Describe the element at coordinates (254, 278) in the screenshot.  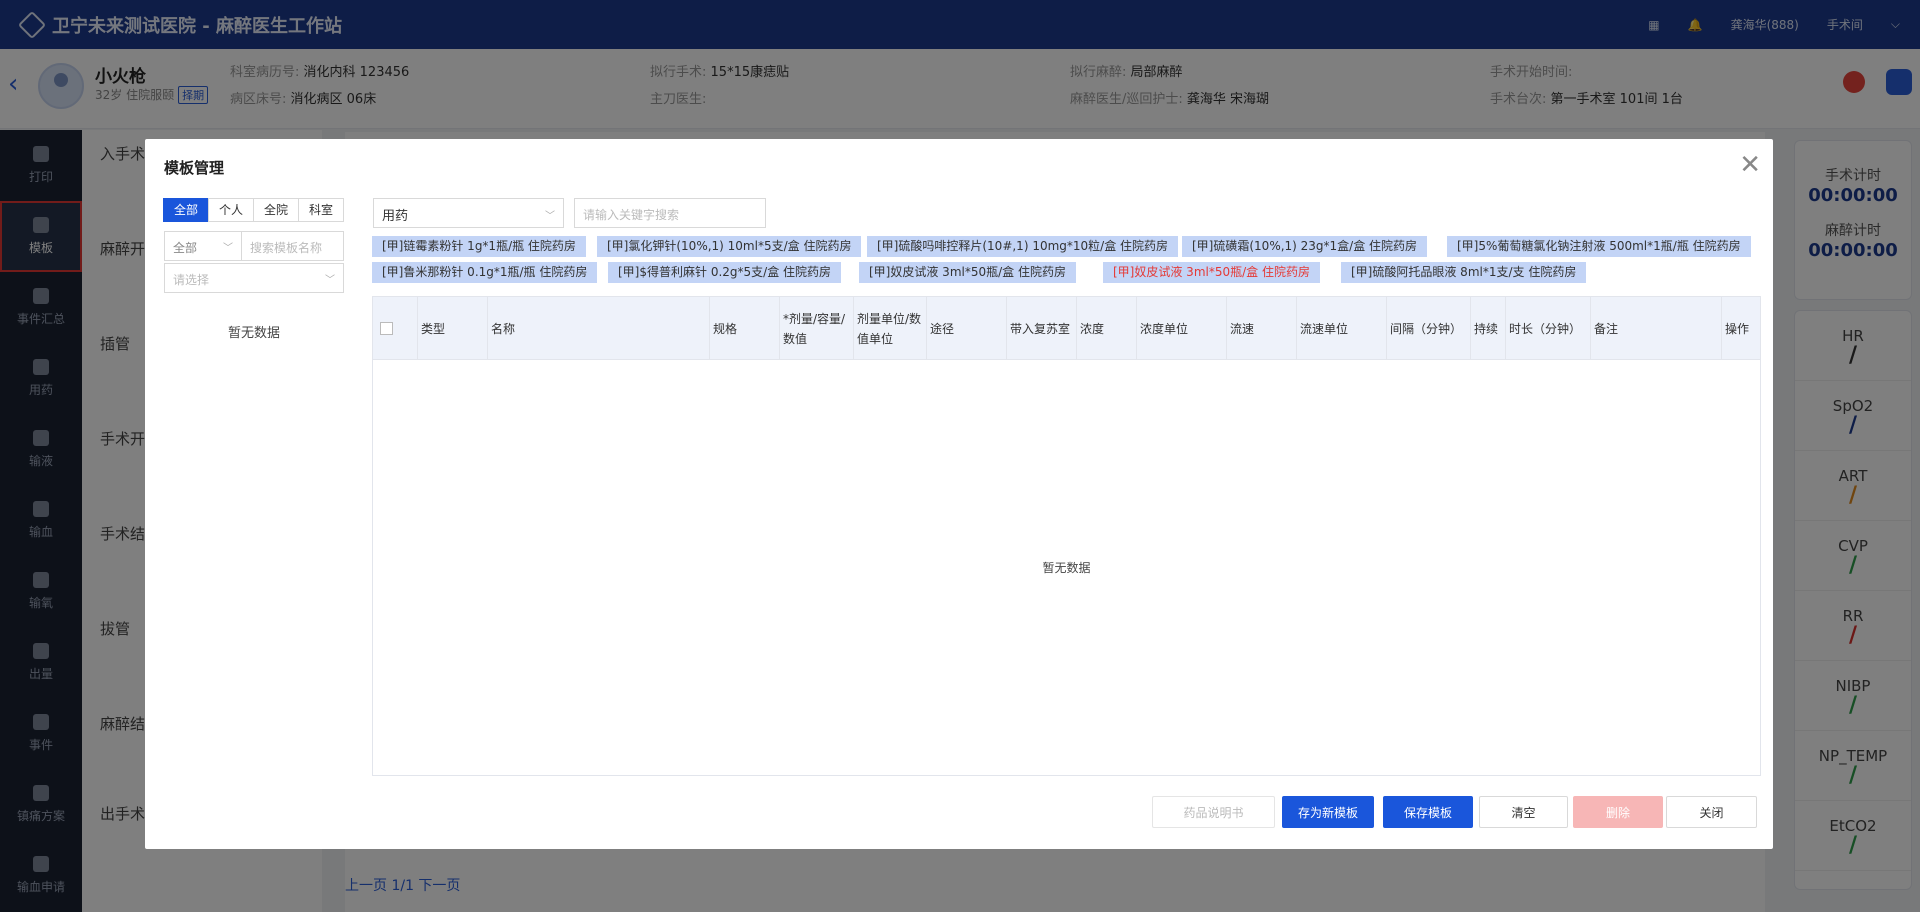
I see `template-category-select: 请选择 ﹀` at that location.